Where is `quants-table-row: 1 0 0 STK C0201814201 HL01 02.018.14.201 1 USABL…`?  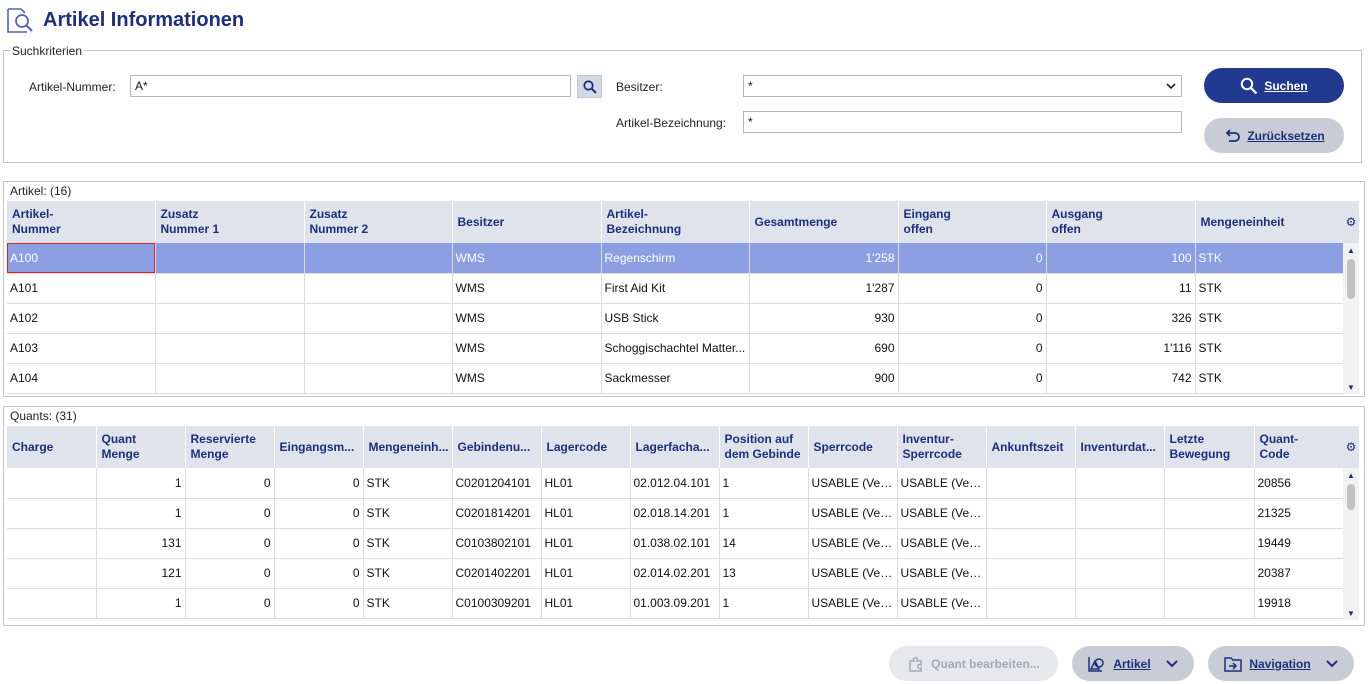
quants-table-row: 1 0 0 STK C0201814201 HL01 02.018.14.201 1 USABL… is located at coordinates (676, 513).